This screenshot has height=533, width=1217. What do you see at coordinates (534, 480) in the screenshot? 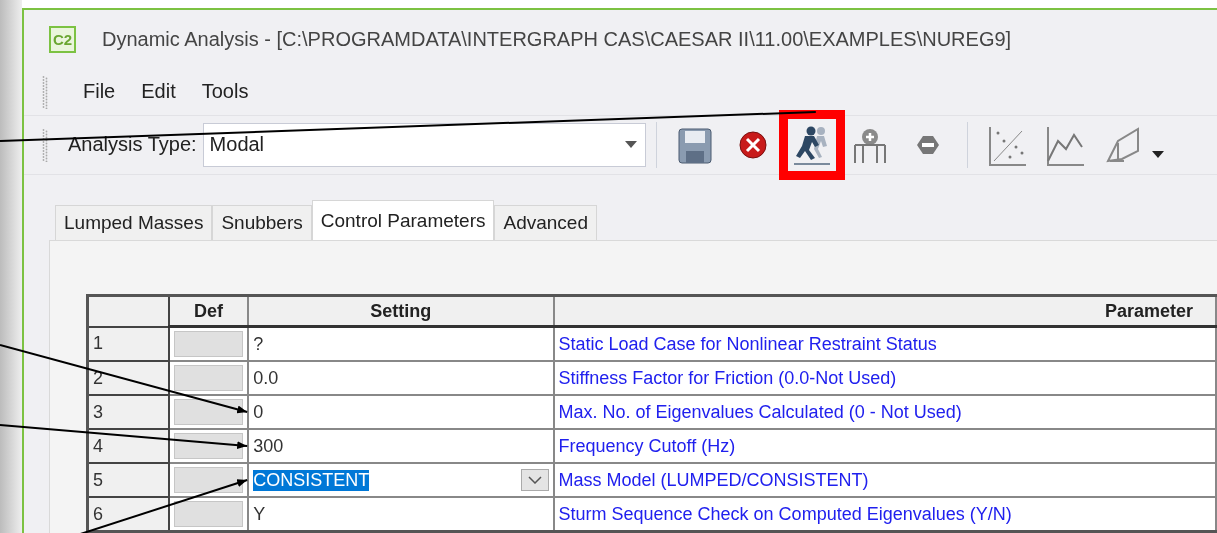
I see `chevron-icon` at bounding box center [534, 480].